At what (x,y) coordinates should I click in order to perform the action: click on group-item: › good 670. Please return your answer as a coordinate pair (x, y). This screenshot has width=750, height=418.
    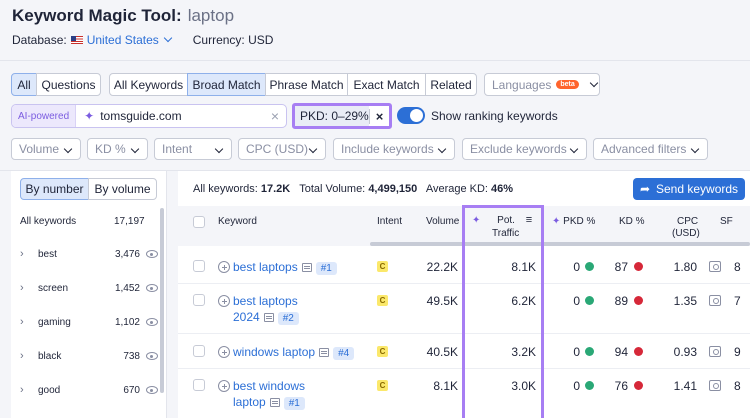
    Looking at the image, I should click on (89, 390).